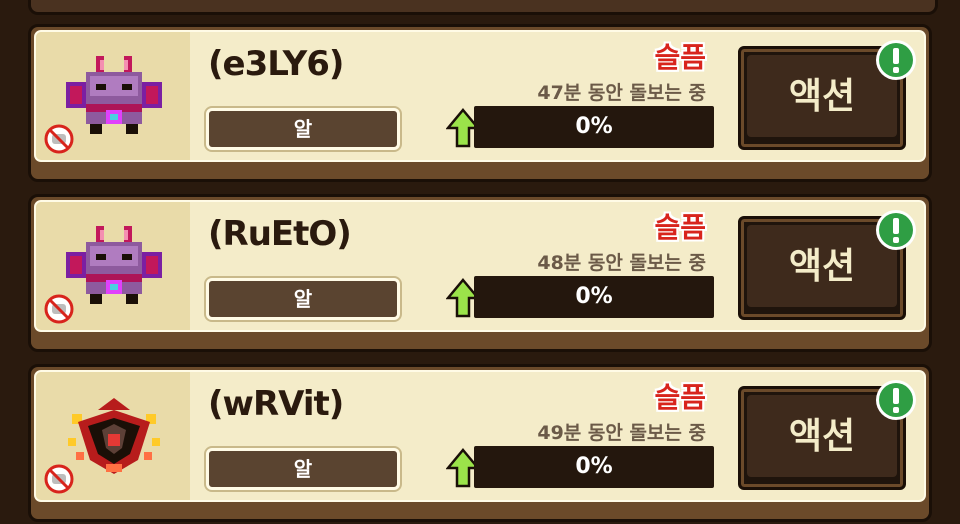  What do you see at coordinates (621, 93) in the screenshot?
I see `care-duration-text: 47분 동안 돌보는 중` at bounding box center [621, 93].